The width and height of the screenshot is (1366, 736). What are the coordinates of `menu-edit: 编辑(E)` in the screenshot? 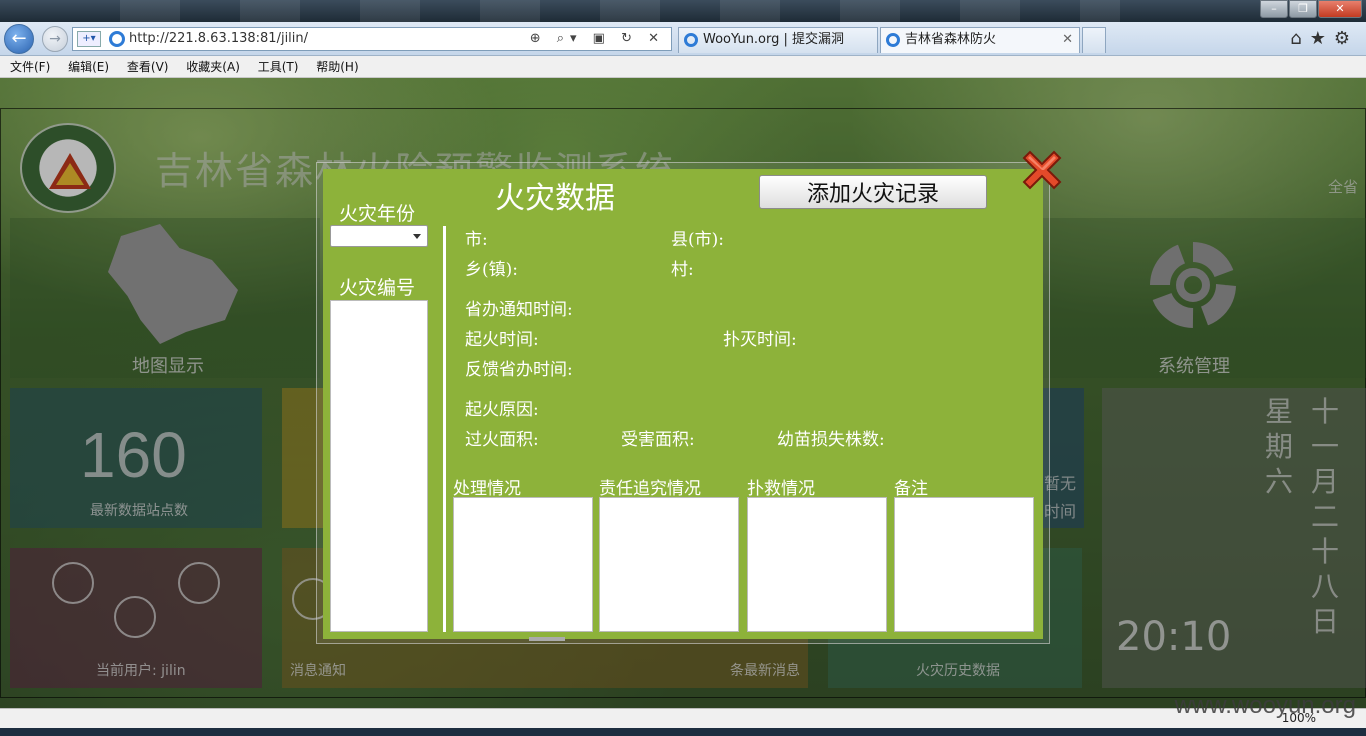 It's located at (88, 67).